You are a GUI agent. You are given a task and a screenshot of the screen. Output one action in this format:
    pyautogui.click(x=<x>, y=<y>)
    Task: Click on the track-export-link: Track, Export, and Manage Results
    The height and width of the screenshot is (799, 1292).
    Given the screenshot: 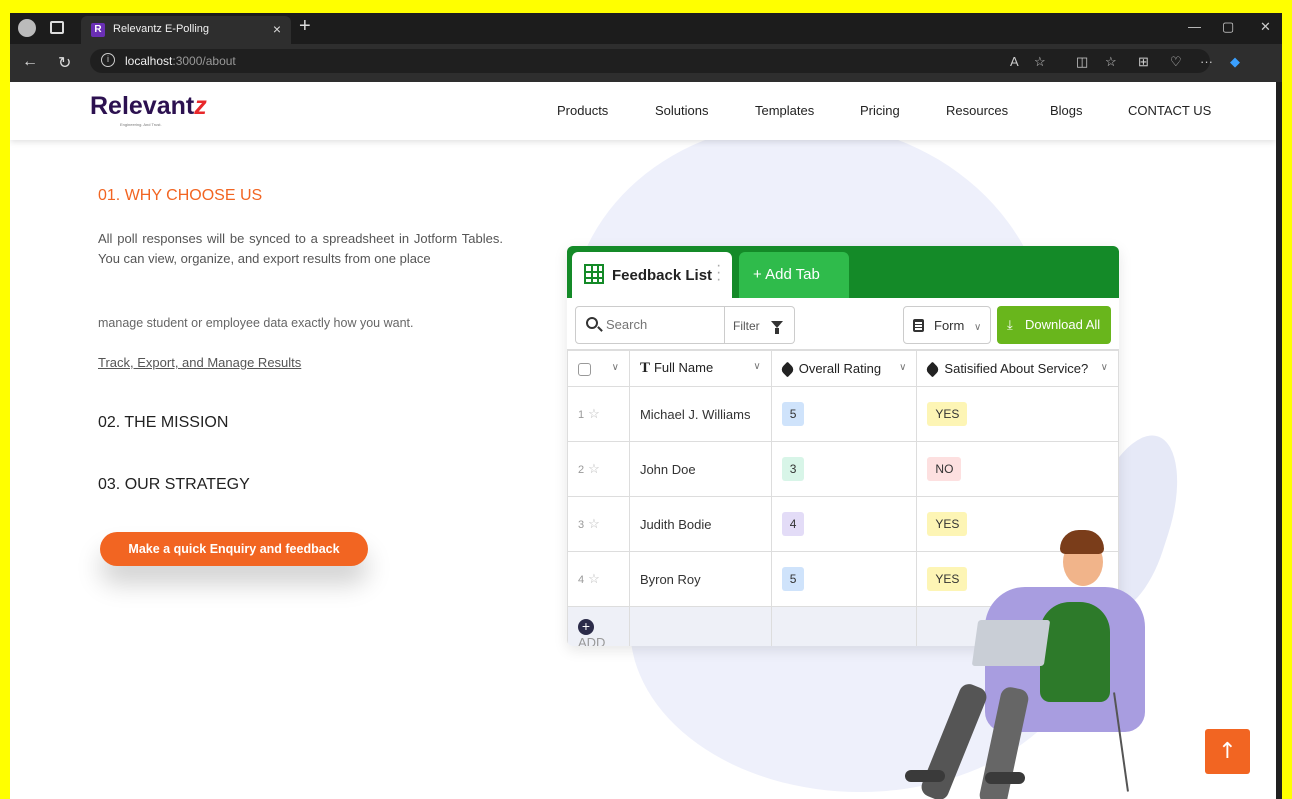 What is the action you would take?
    pyautogui.click(x=199, y=362)
    